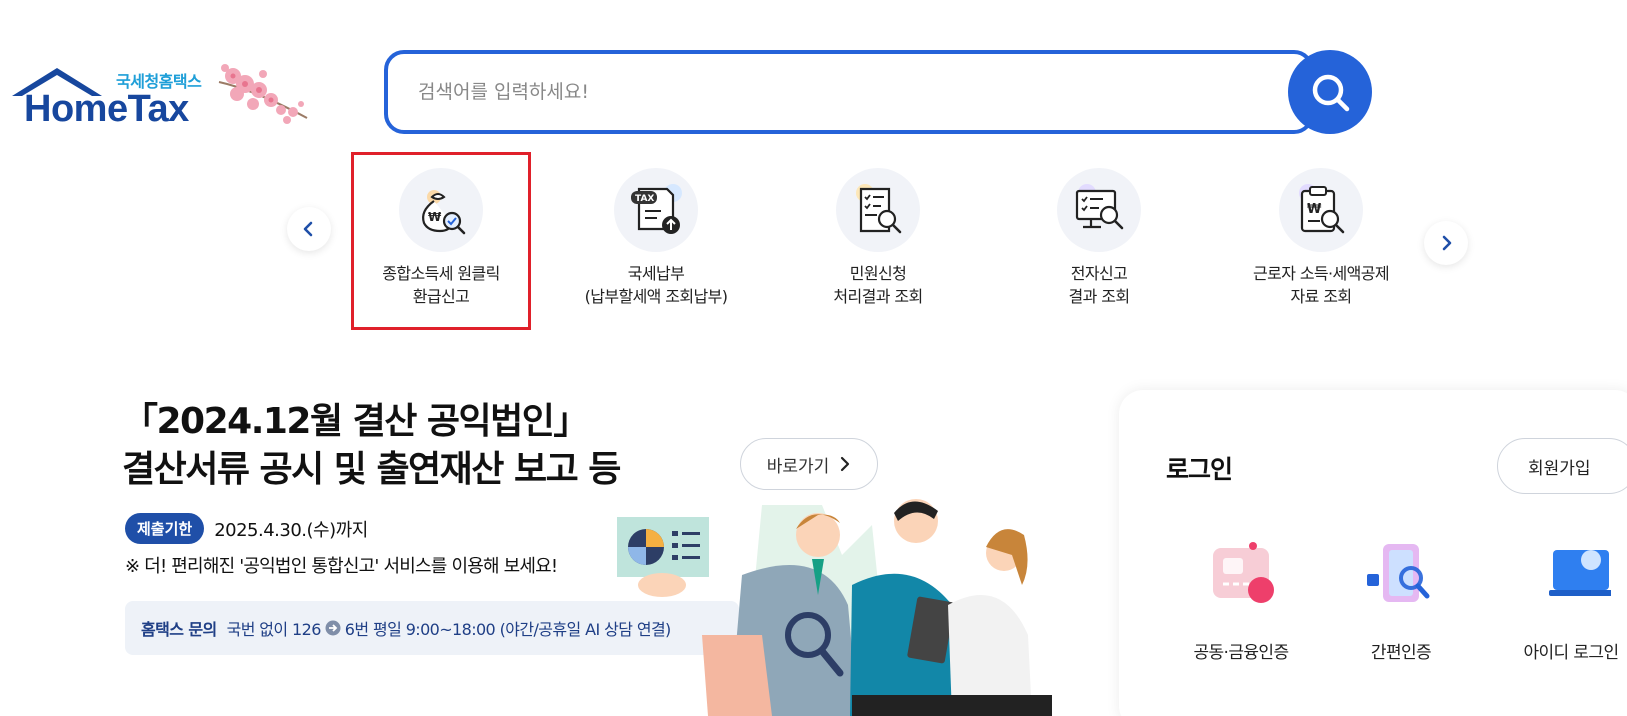  I want to click on join-button: 회원가입, so click(1562, 466).